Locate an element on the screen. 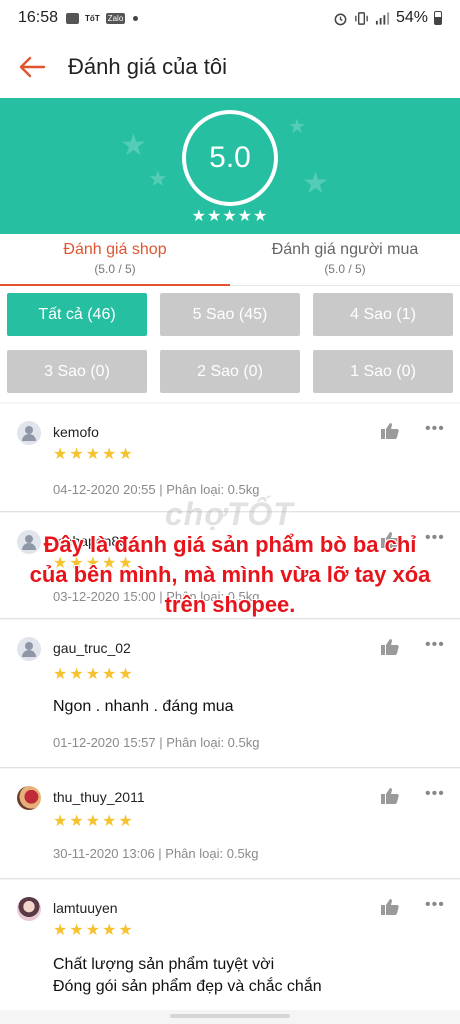 The width and height of the screenshot is (460, 1024). battery-percent: 54% is located at coordinates (411, 17).